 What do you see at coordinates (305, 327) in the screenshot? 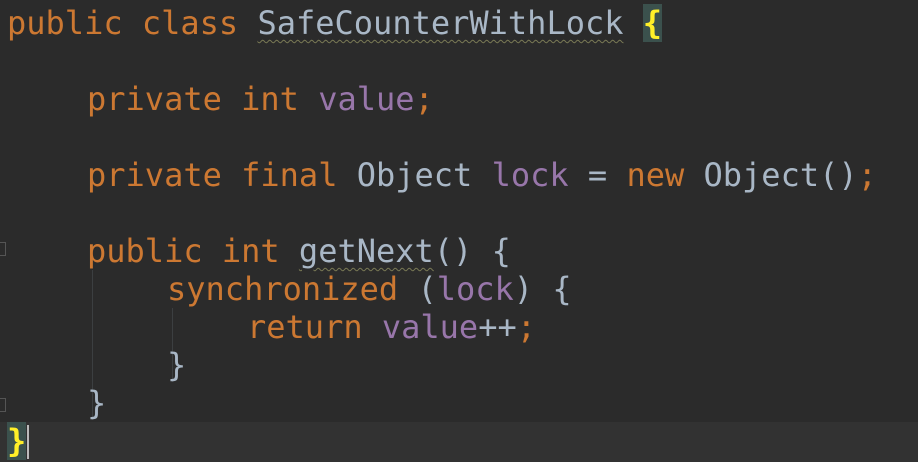
I see `keyword: return` at bounding box center [305, 327].